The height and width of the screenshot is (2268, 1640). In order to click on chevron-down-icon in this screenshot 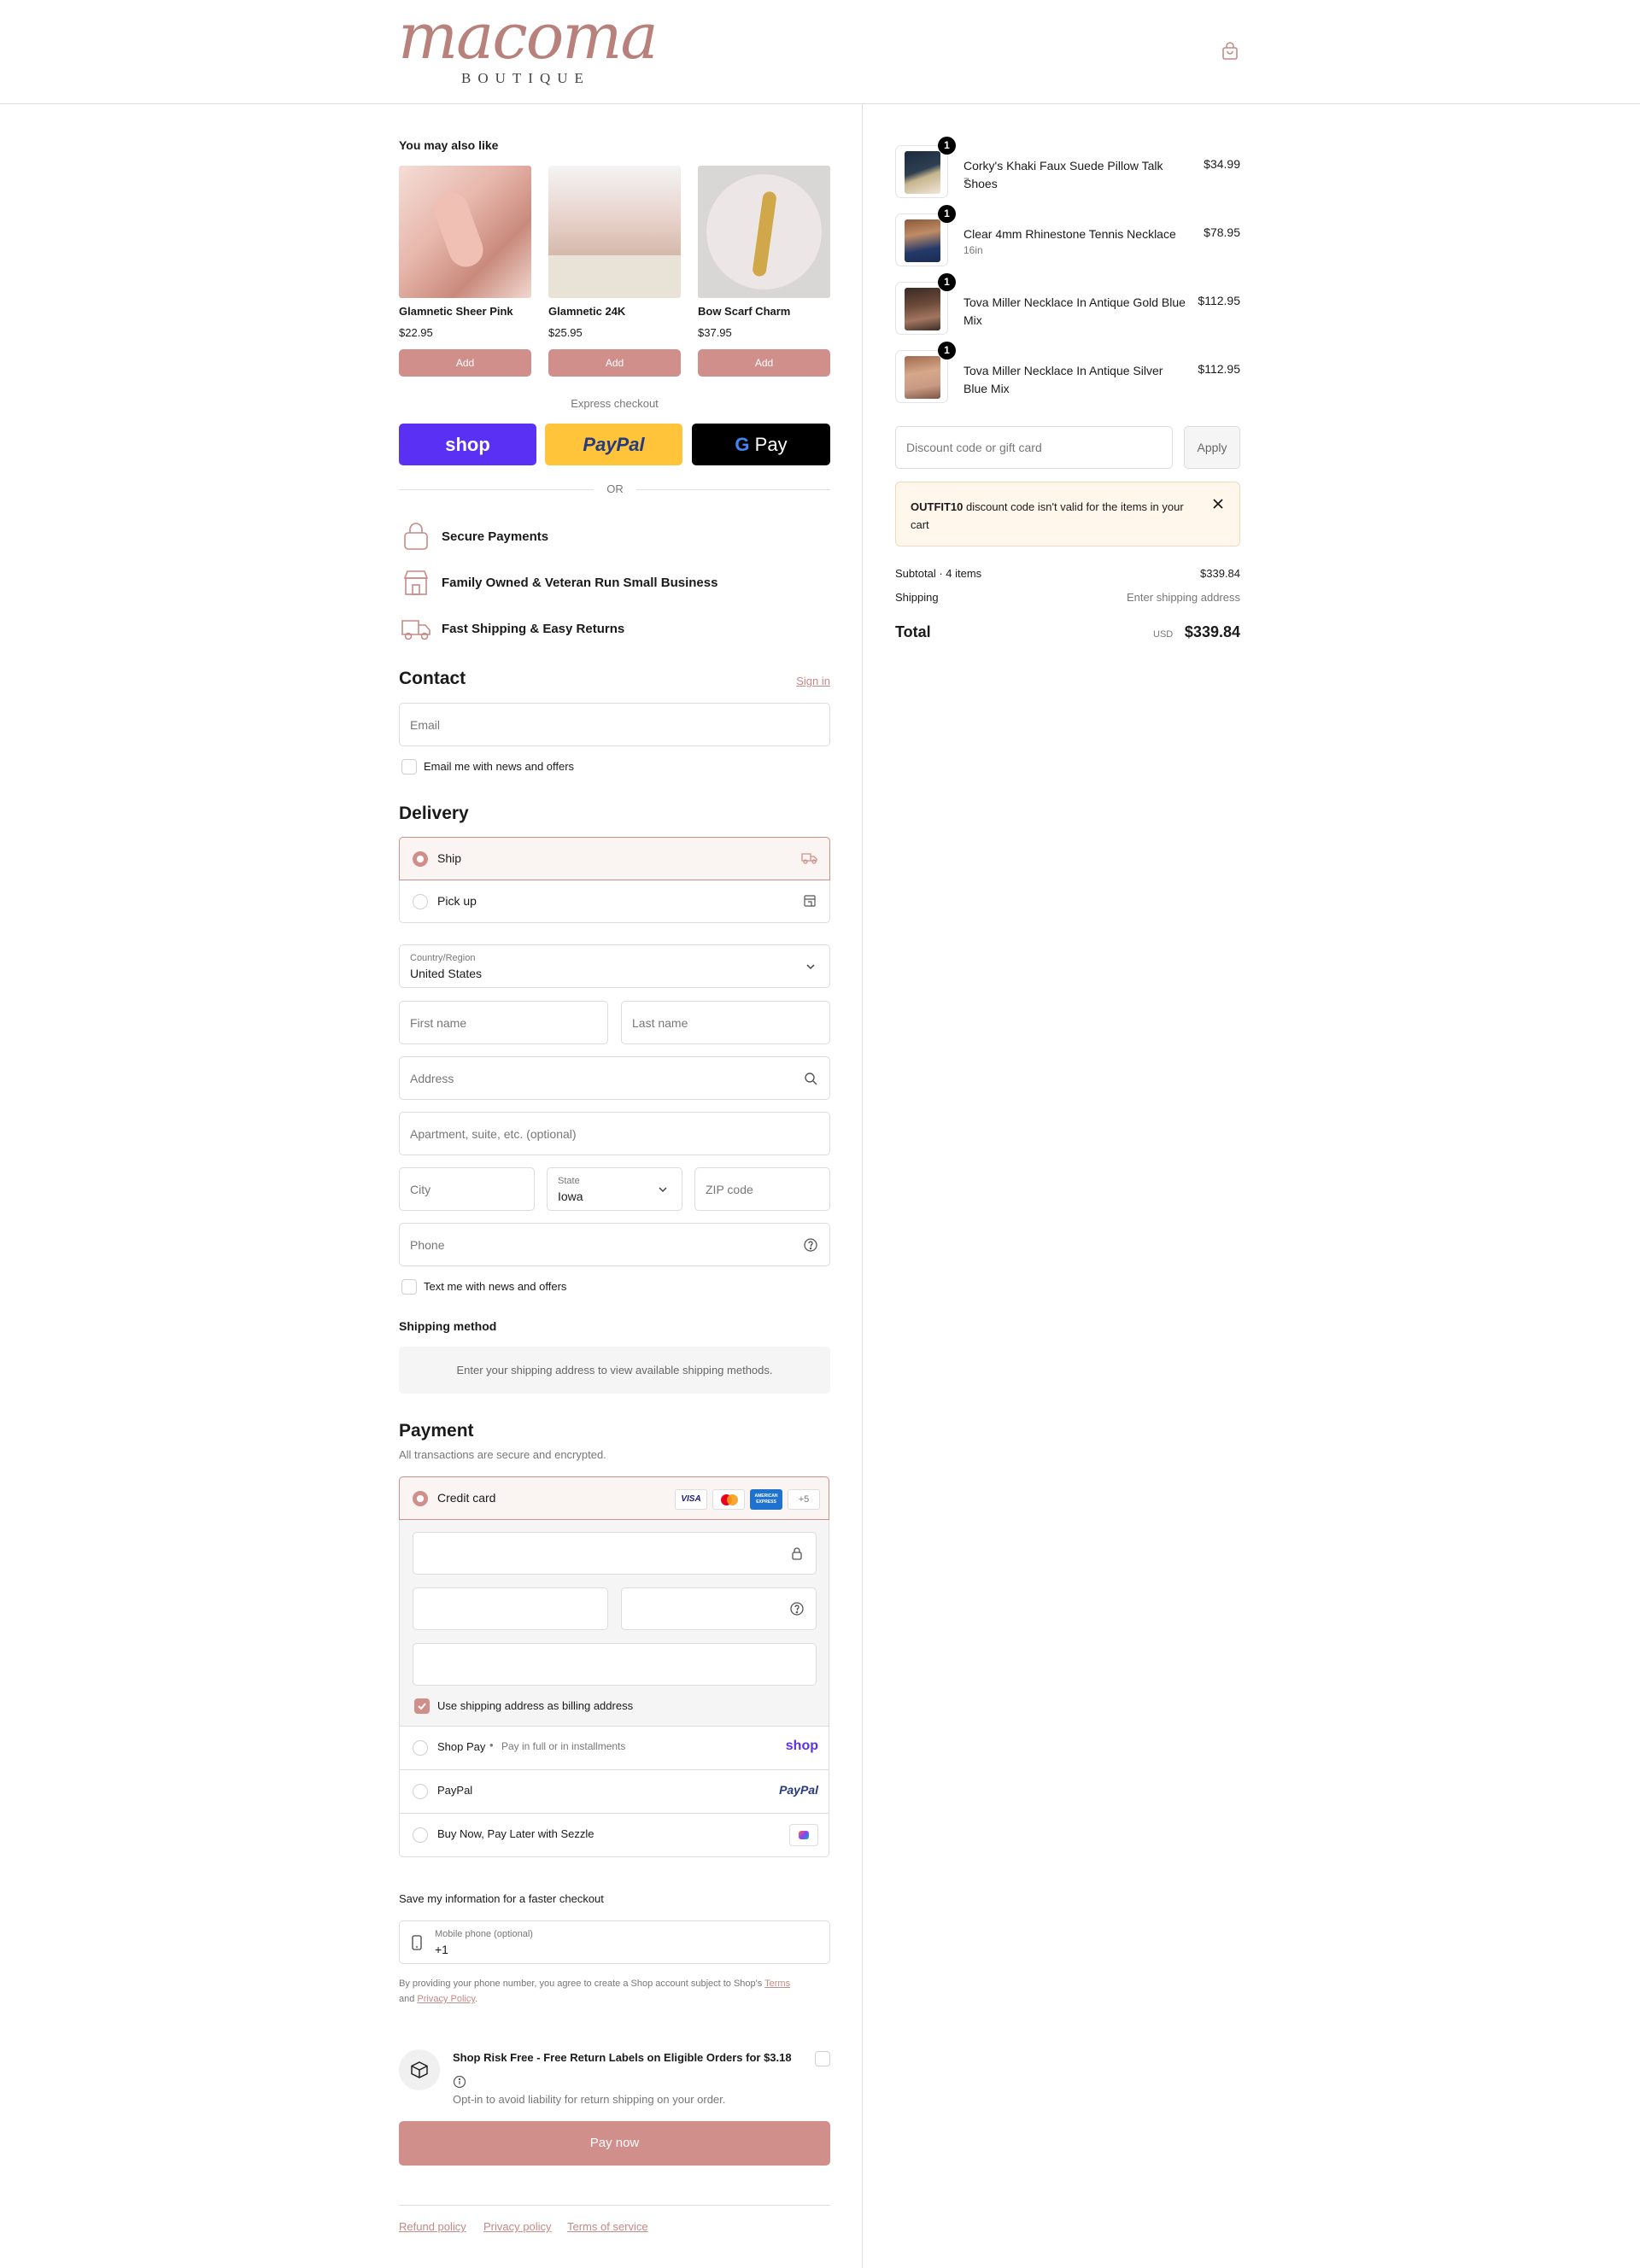, I will do `click(810, 966)`.